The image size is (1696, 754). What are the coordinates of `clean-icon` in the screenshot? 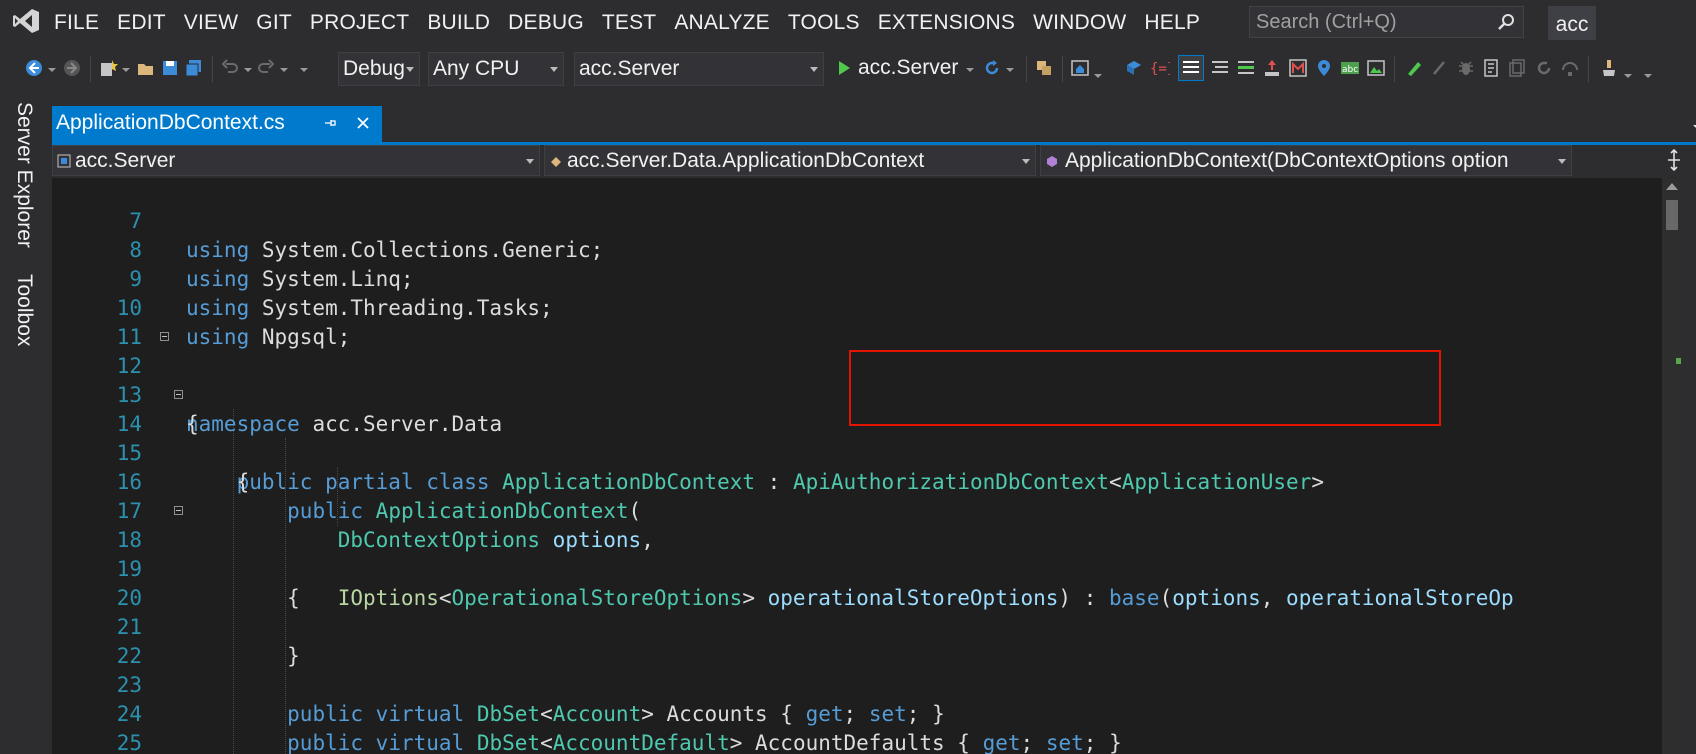 It's located at (1610, 68).